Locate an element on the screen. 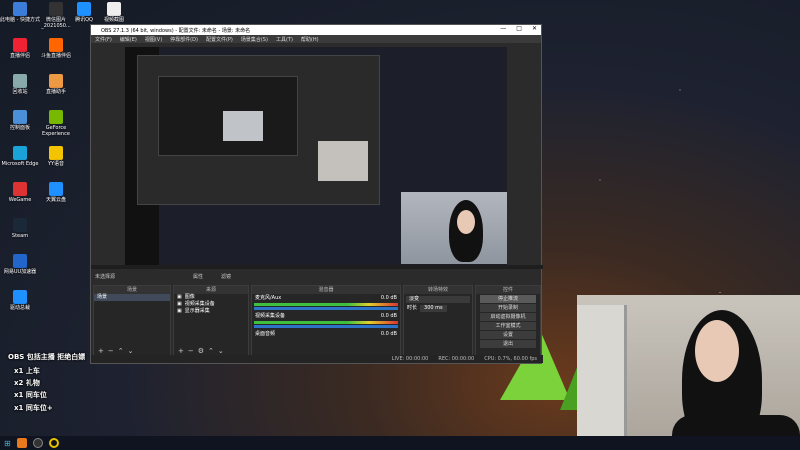 The image size is (800, 450). desktop-icon: WeGame is located at coordinates (20, 192).